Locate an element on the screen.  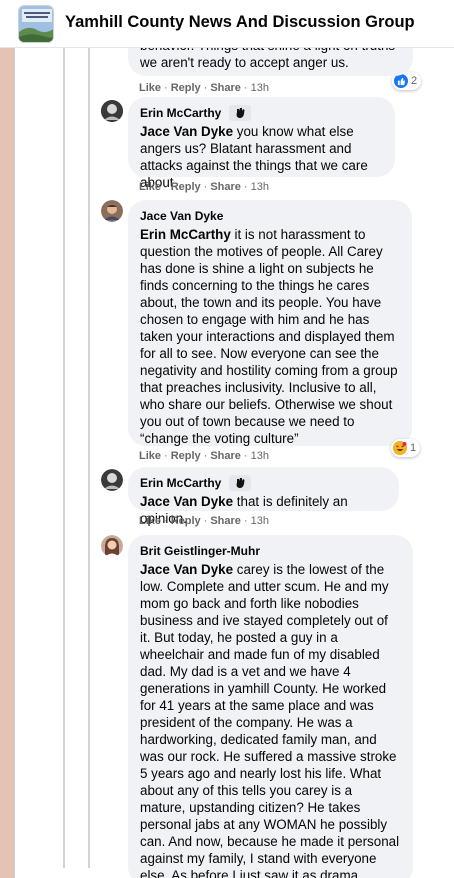
reaction-summary: 1 is located at coordinates (406, 448).